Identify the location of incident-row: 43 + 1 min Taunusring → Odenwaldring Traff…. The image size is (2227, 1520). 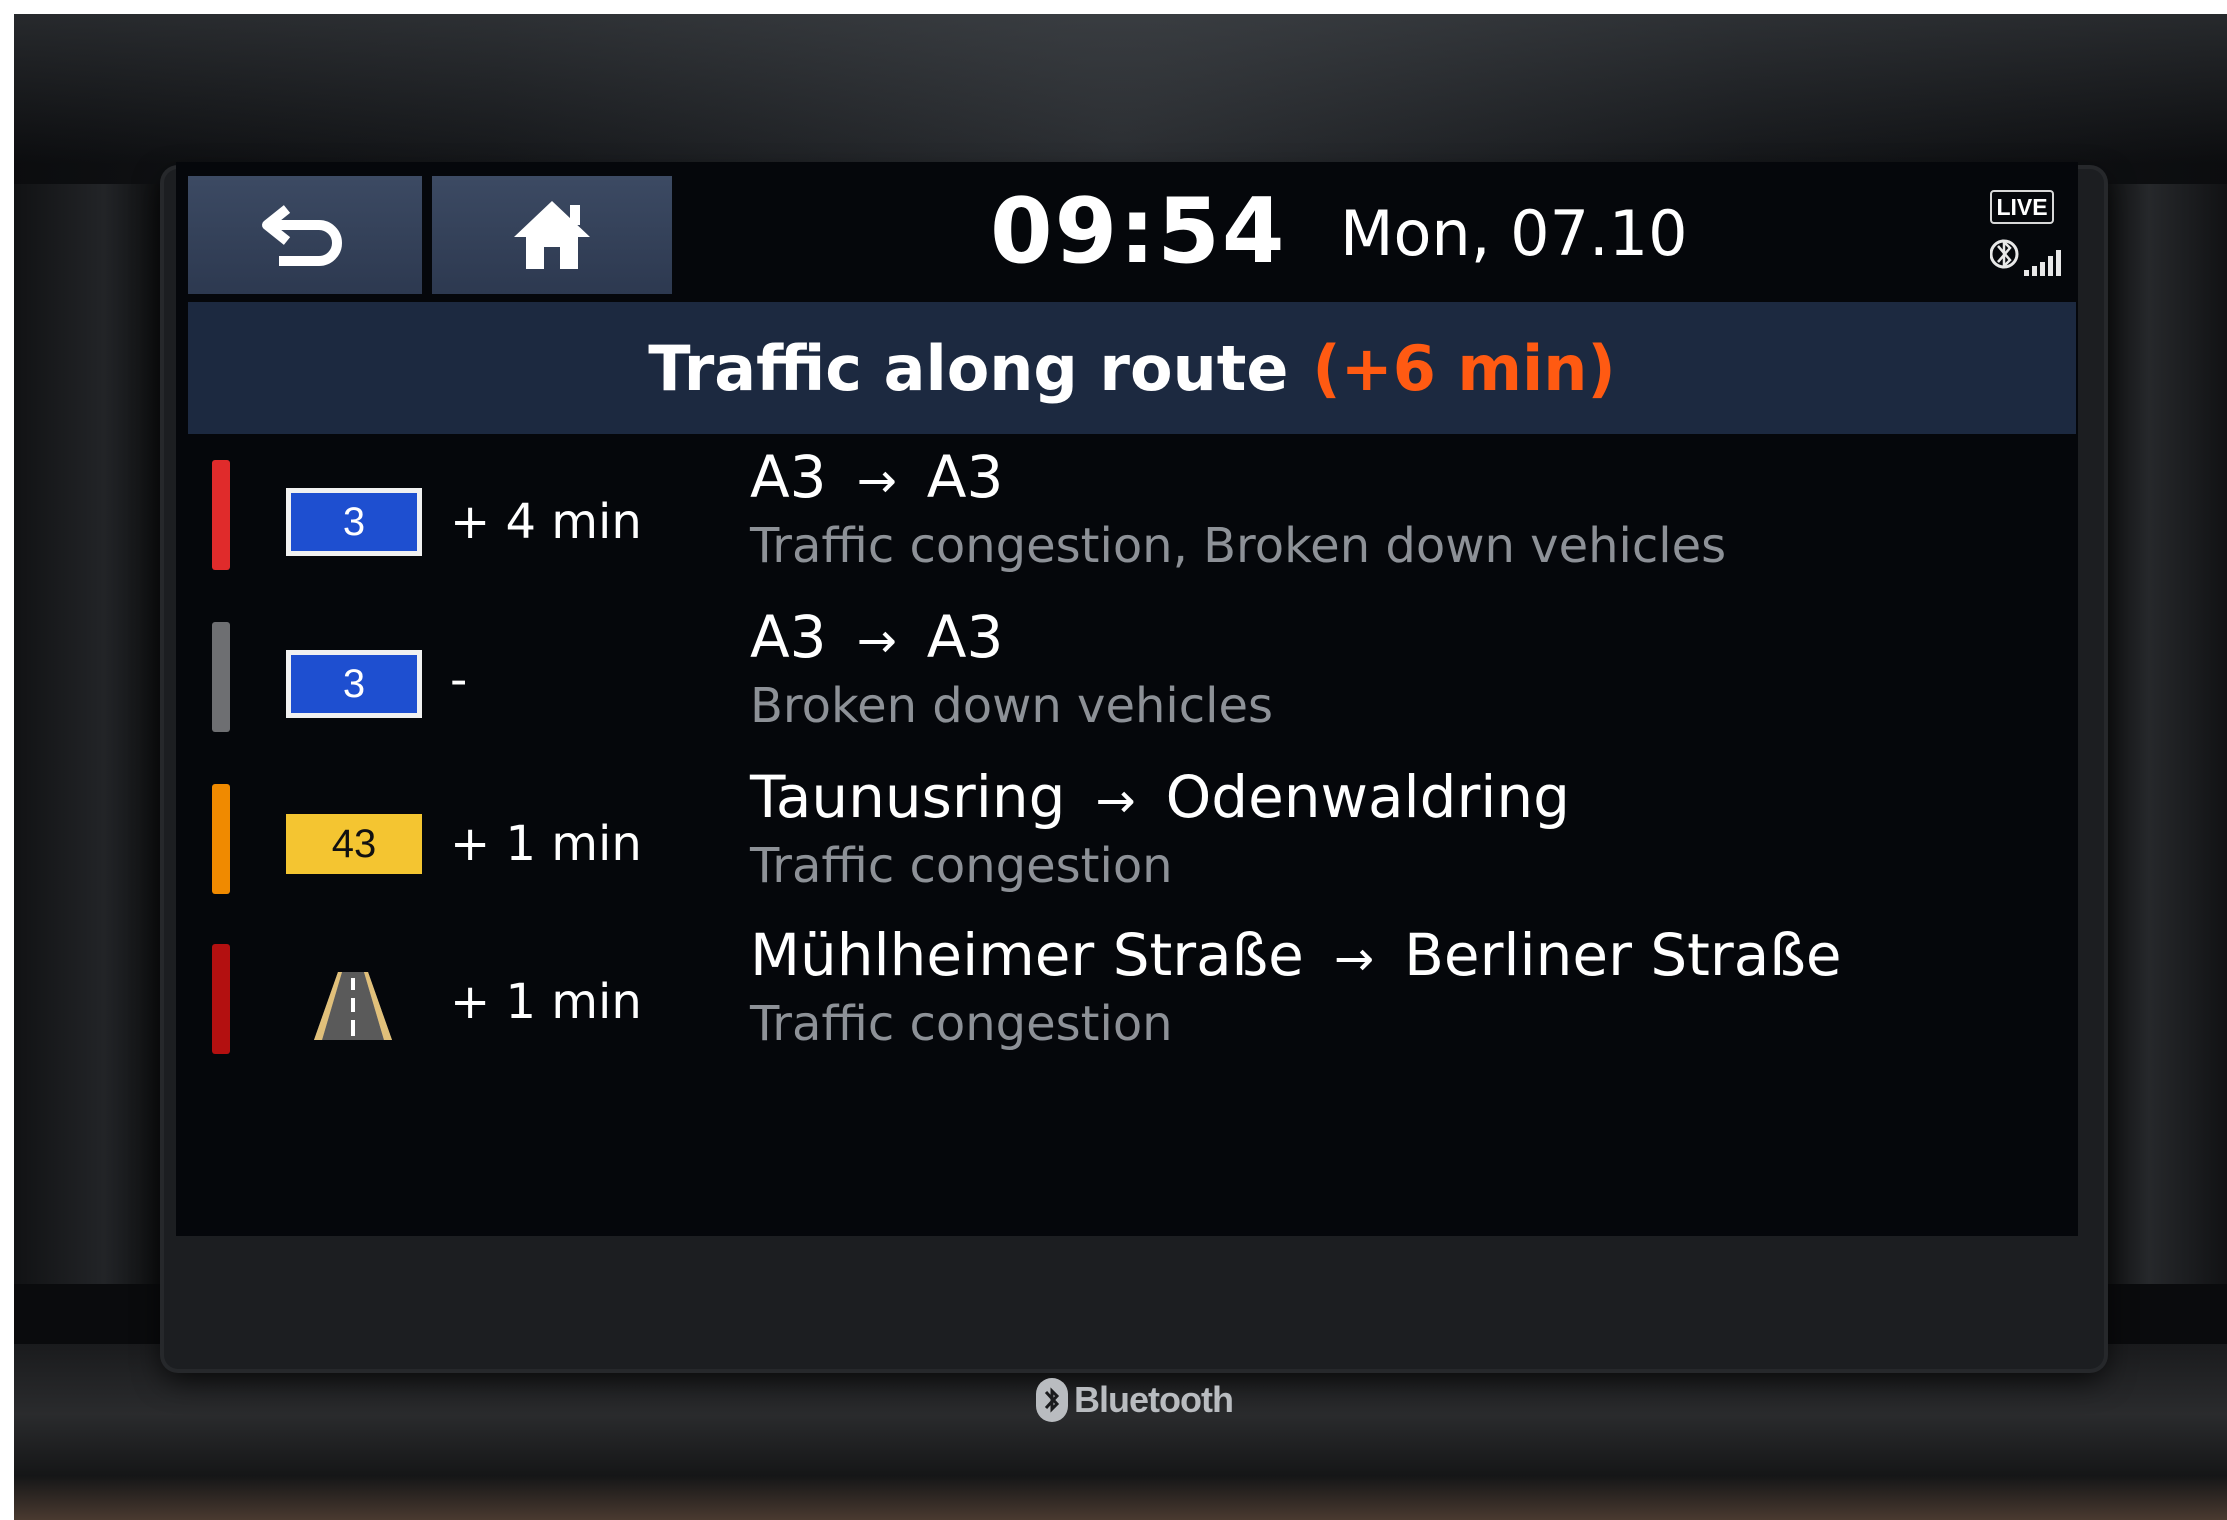
(1127, 839).